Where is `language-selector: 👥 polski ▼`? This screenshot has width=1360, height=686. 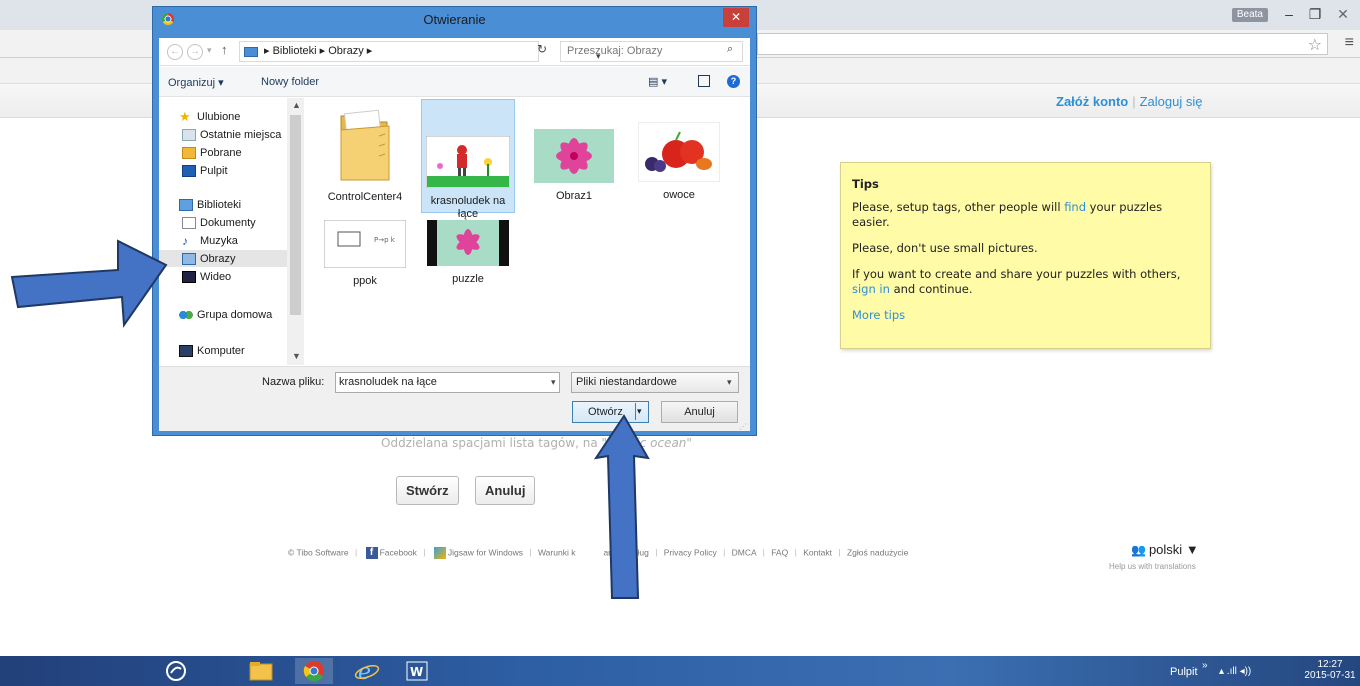
language-selector: 👥 polski ▼ is located at coordinates (1165, 549).